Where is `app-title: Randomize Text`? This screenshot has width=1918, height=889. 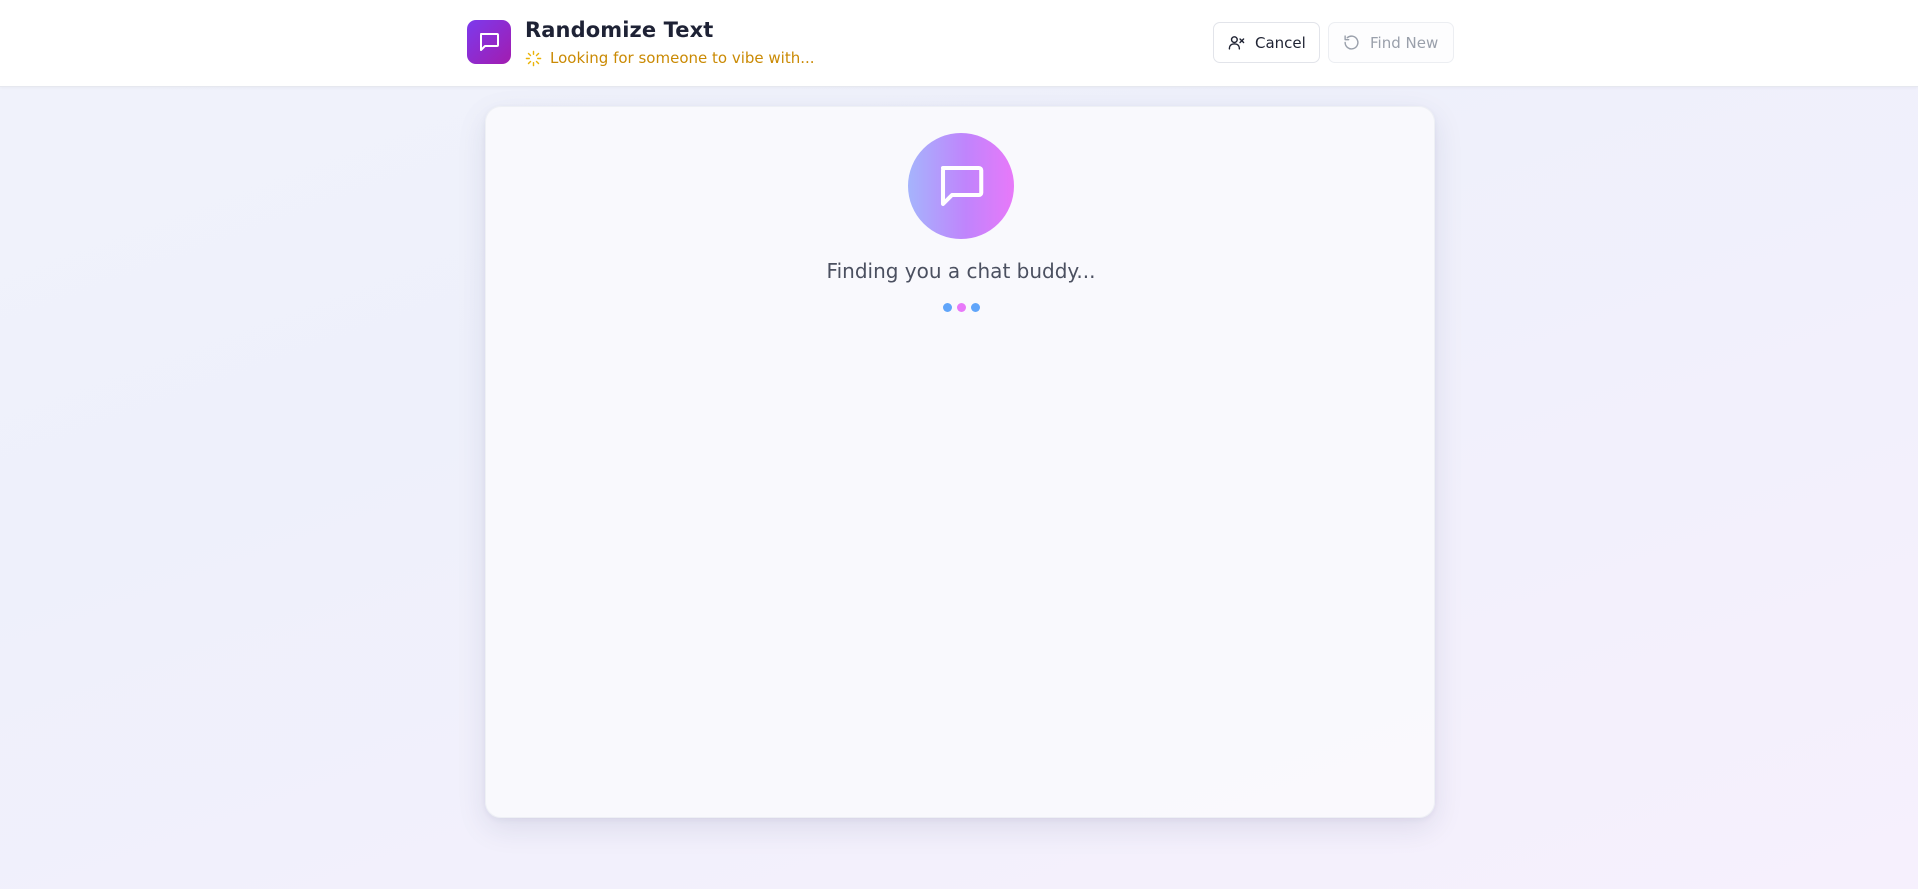
app-title: Randomize Text is located at coordinates (619, 30).